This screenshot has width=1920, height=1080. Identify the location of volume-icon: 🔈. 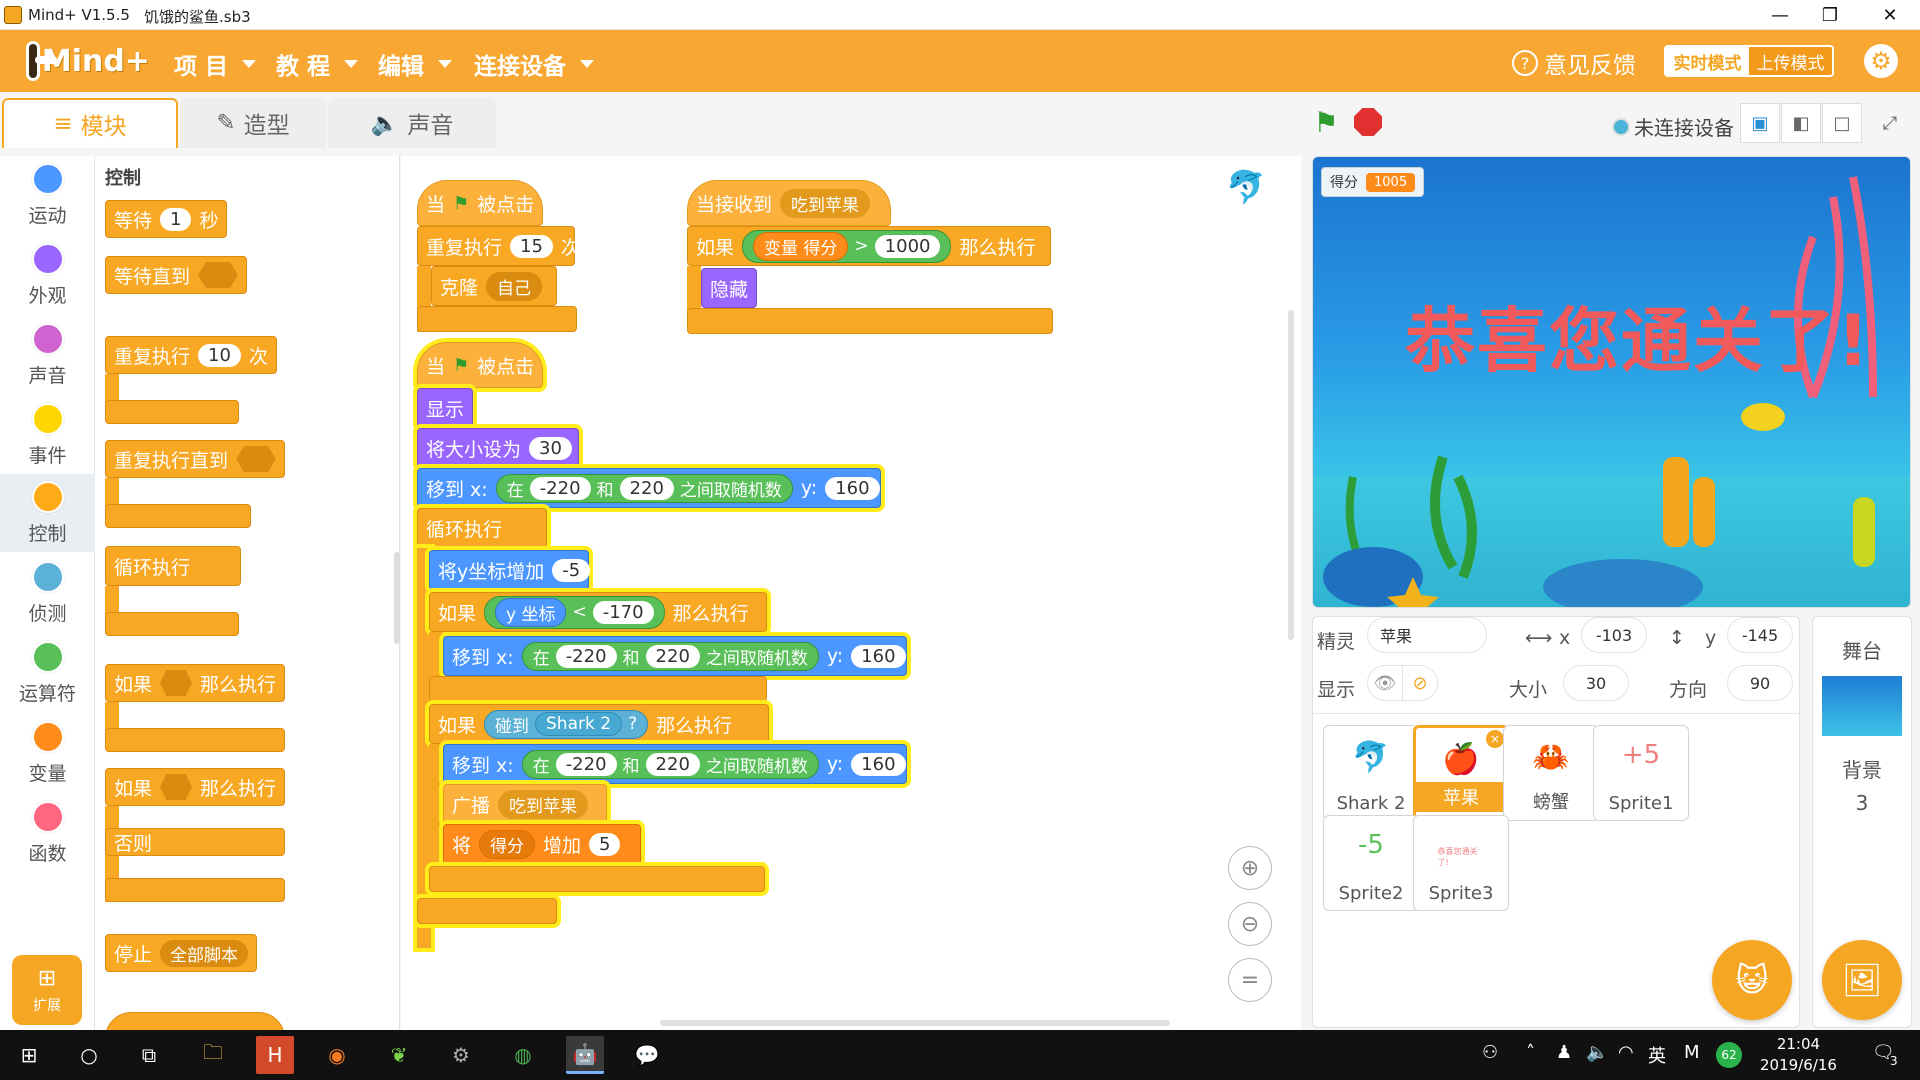
(1597, 1052).